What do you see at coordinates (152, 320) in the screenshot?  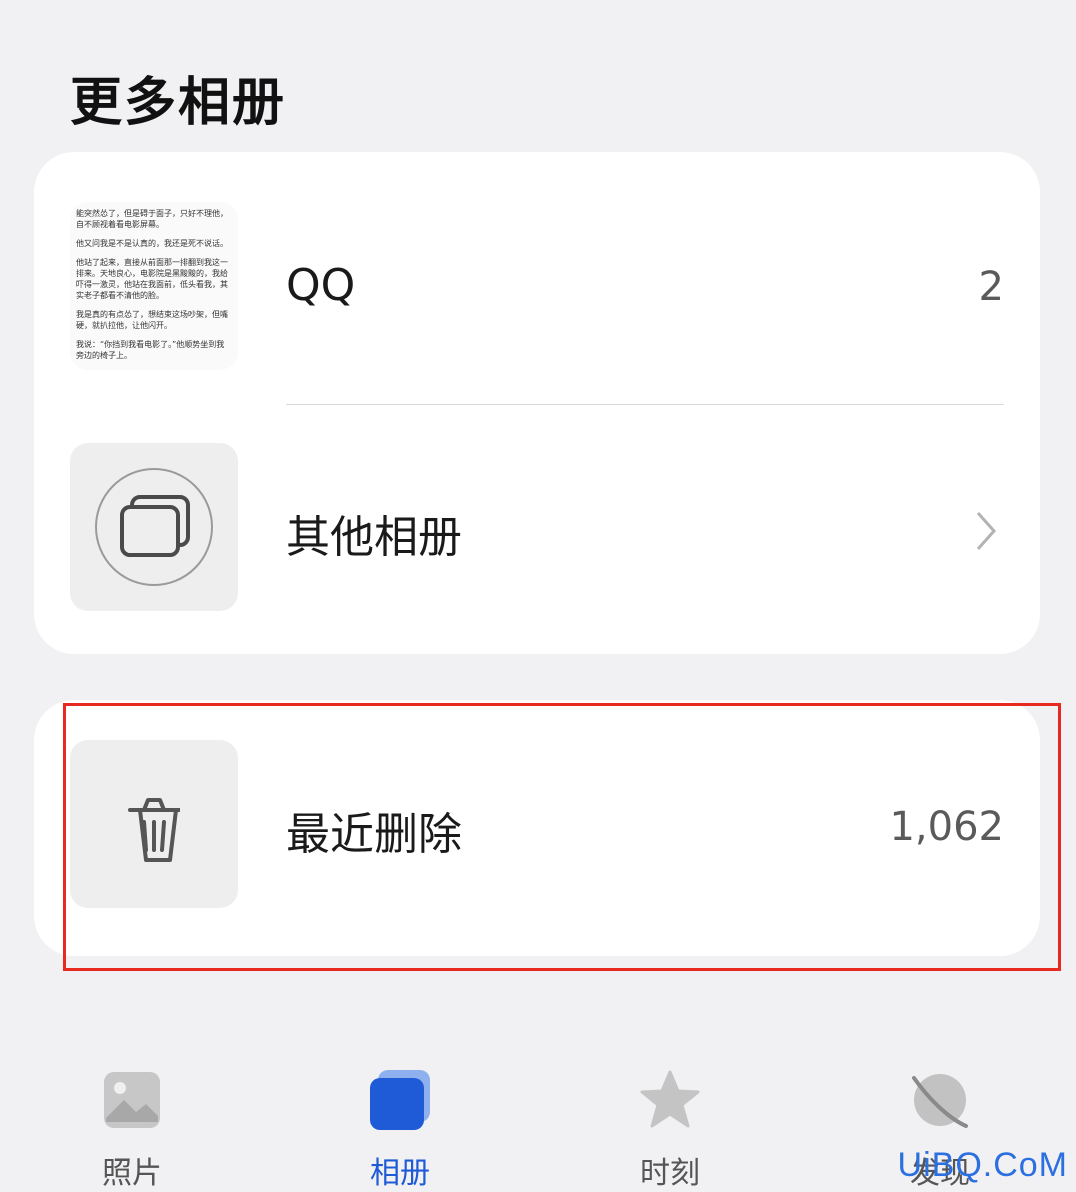 I see `thumbnail-text-line: 我是真的有点怂了，想结束这场吵架，但嘴硬，就扒拉他，让他闪开。` at bounding box center [152, 320].